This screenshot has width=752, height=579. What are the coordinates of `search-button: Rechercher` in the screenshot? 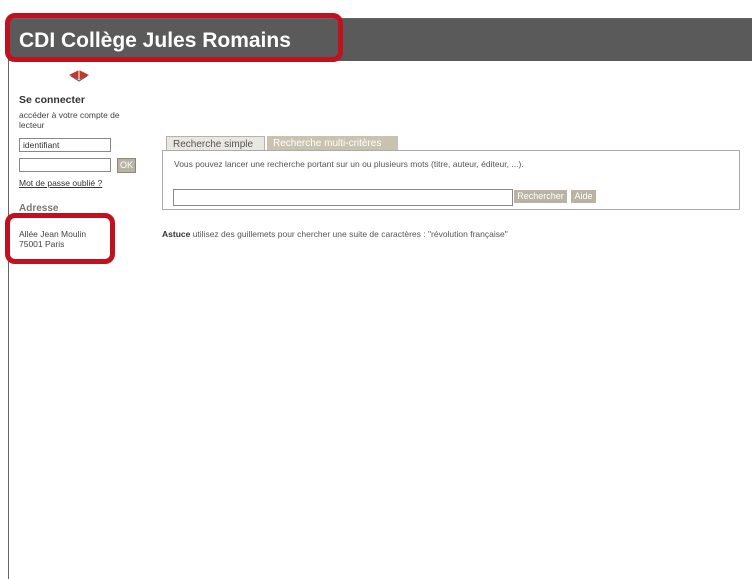 It's located at (540, 196).